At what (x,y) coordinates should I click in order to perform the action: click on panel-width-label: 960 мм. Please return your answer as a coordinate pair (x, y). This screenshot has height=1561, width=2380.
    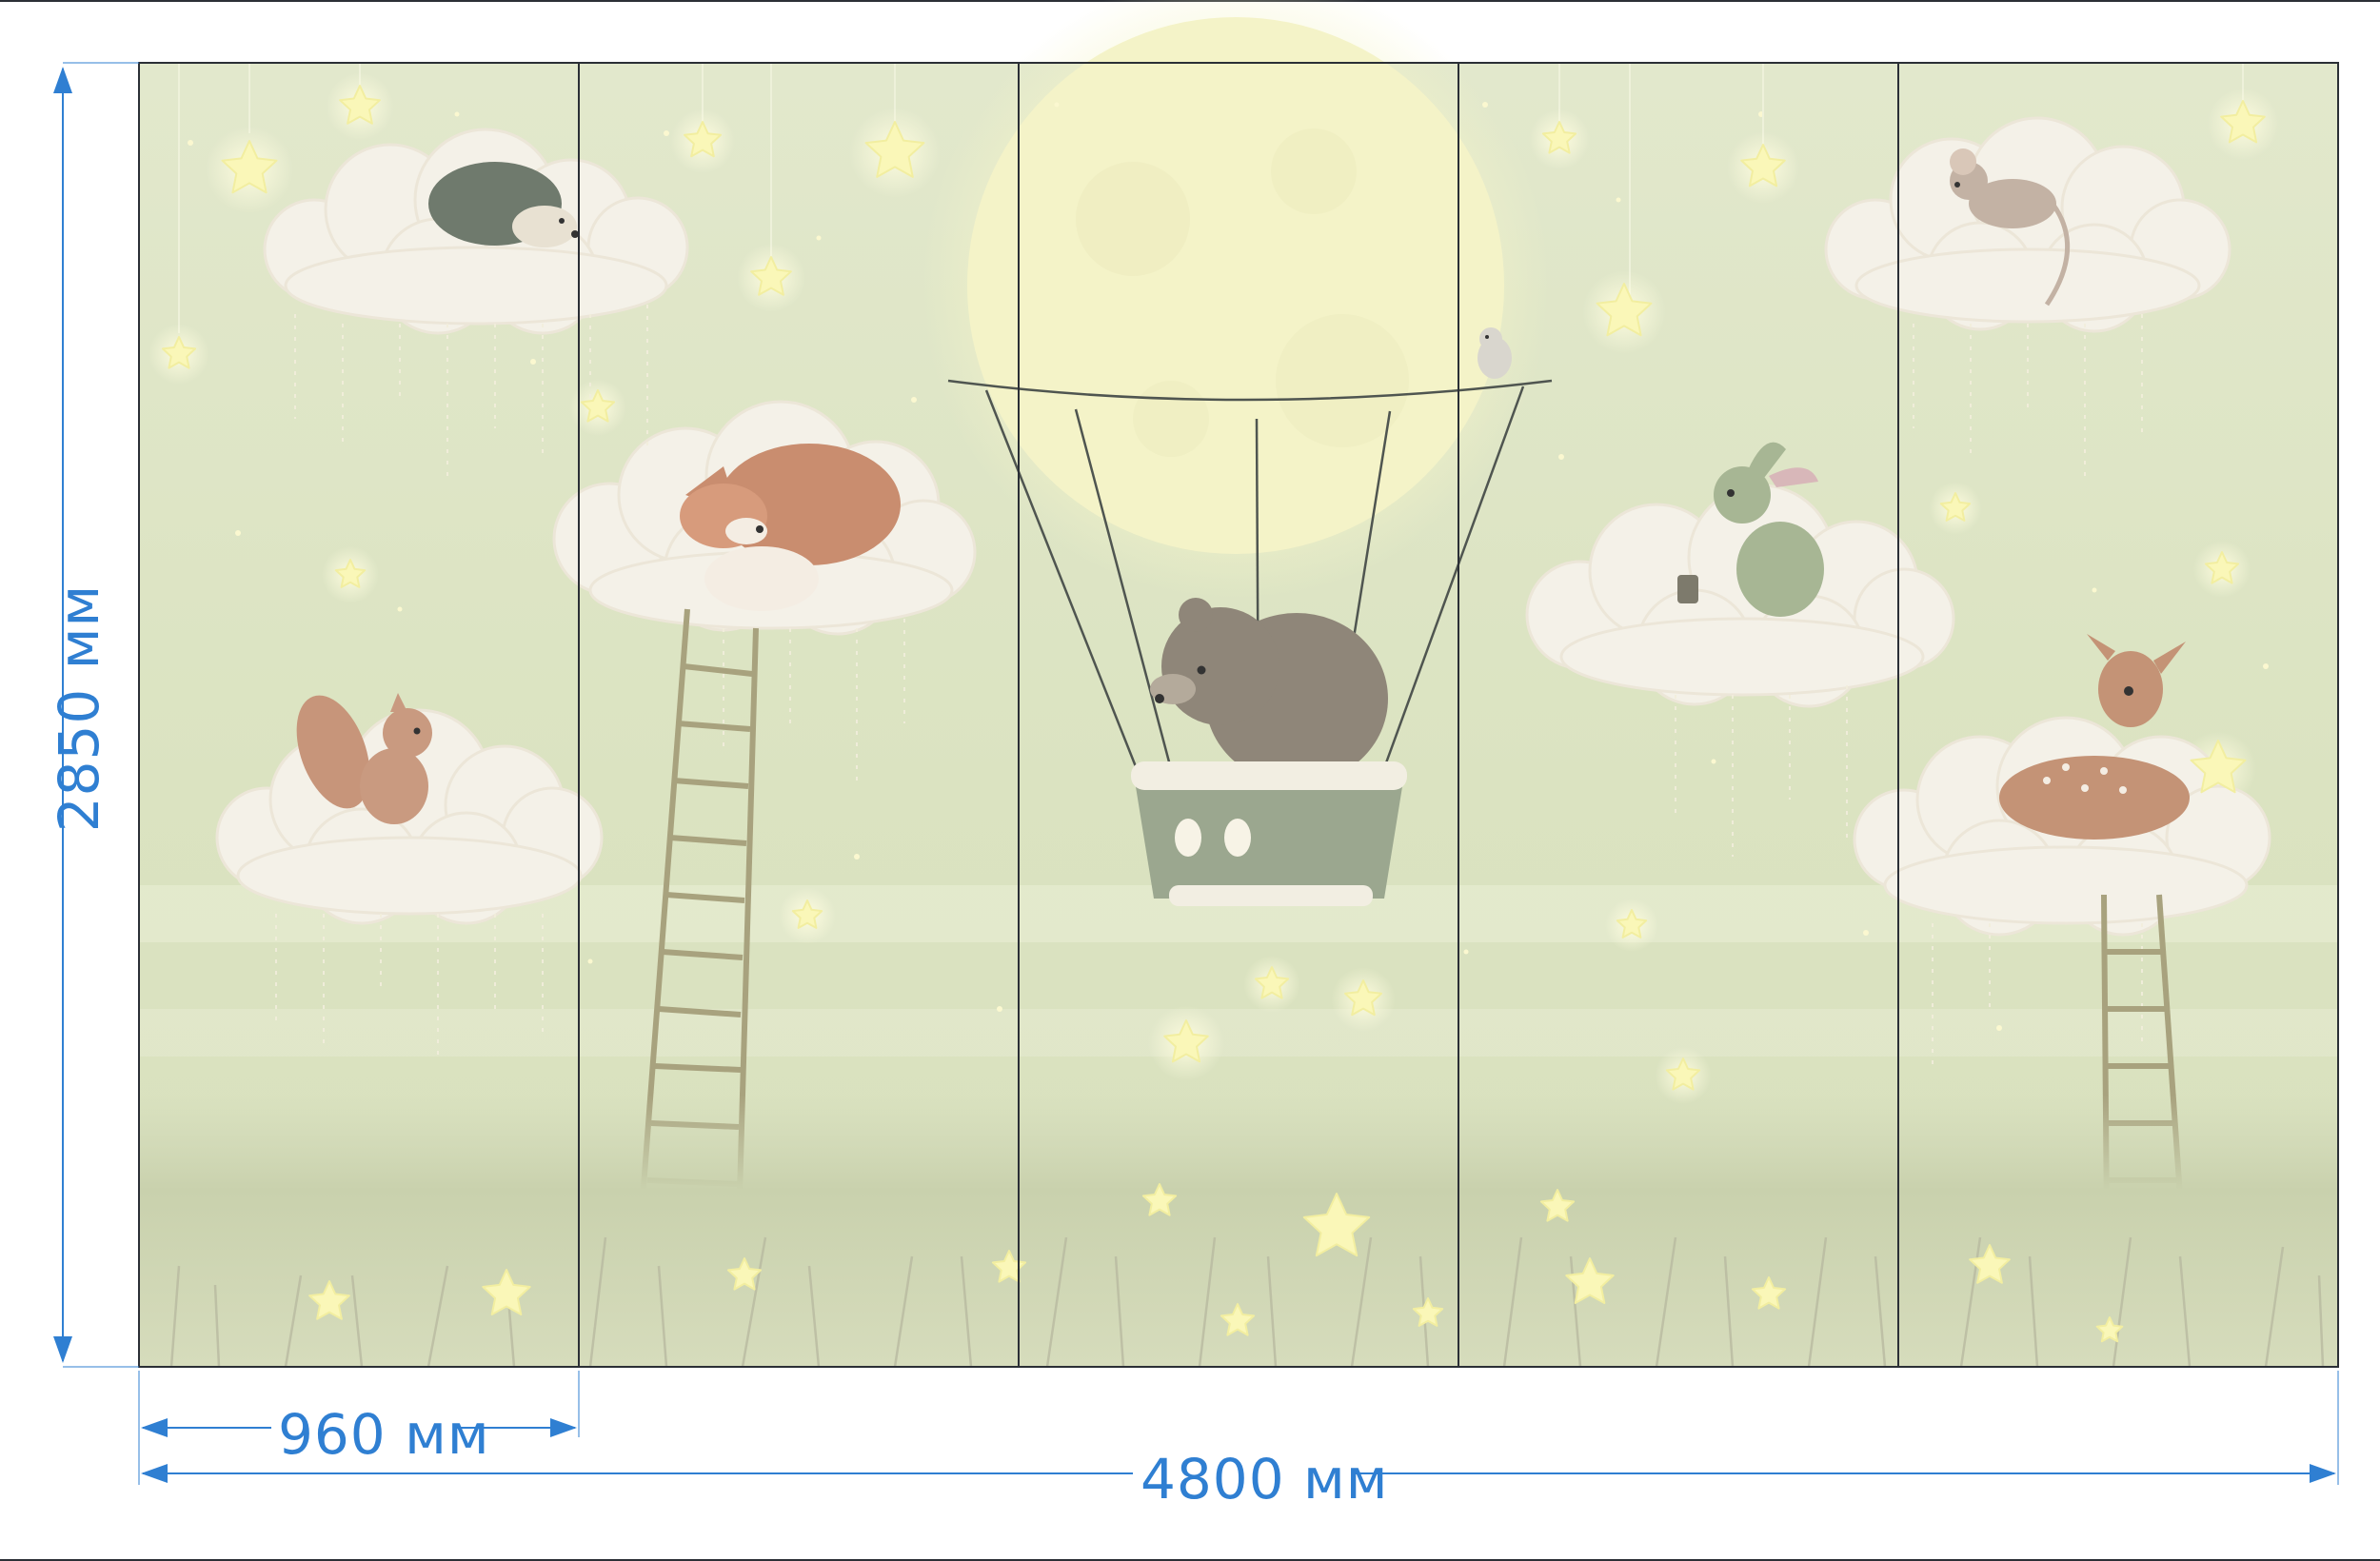
    Looking at the image, I should click on (384, 1434).